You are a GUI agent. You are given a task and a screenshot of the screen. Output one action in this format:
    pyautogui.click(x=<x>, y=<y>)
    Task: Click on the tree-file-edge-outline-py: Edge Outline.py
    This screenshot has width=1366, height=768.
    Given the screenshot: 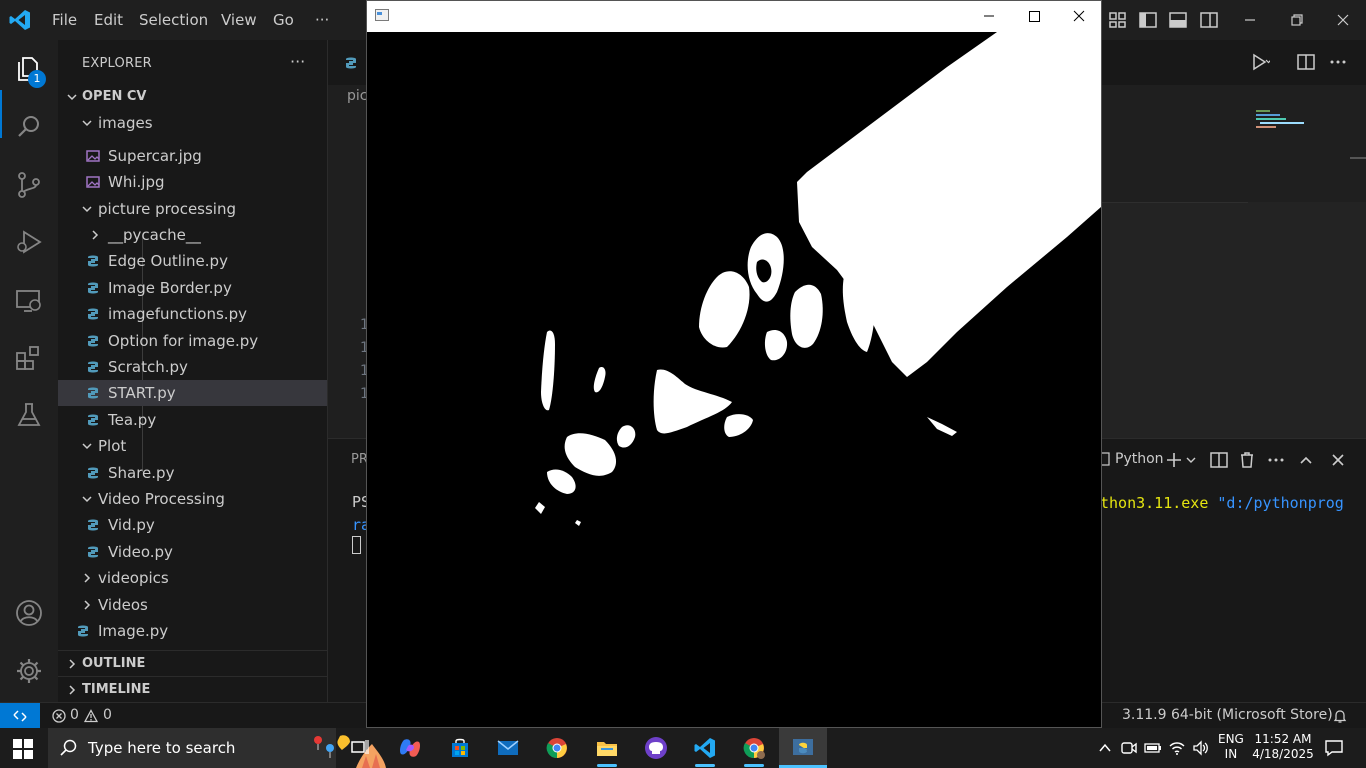 What is the action you would take?
    pyautogui.click(x=192, y=261)
    